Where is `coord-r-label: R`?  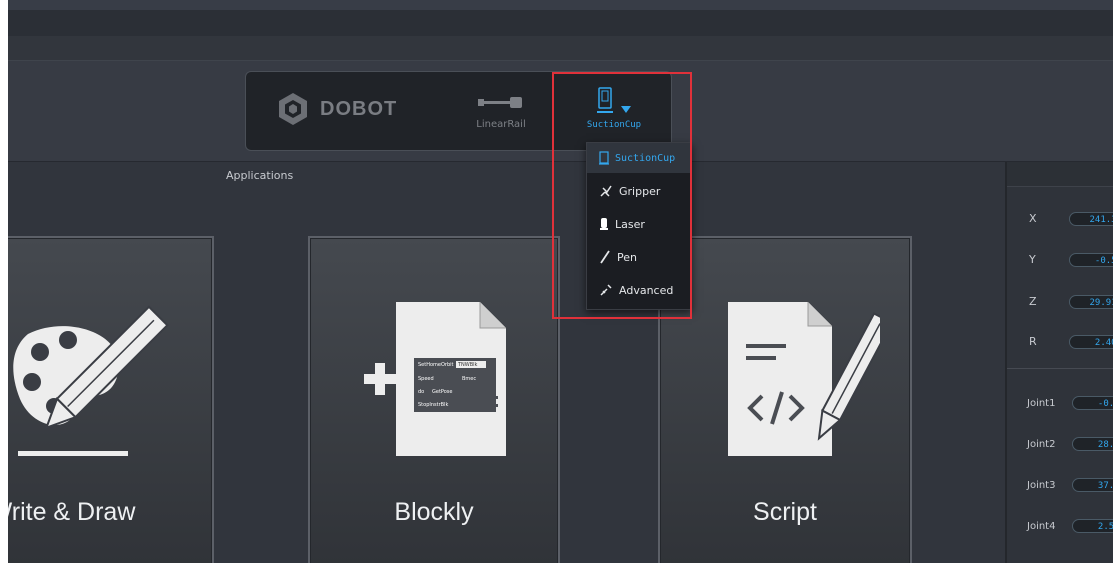
coord-r-label: R is located at coordinates (1033, 341).